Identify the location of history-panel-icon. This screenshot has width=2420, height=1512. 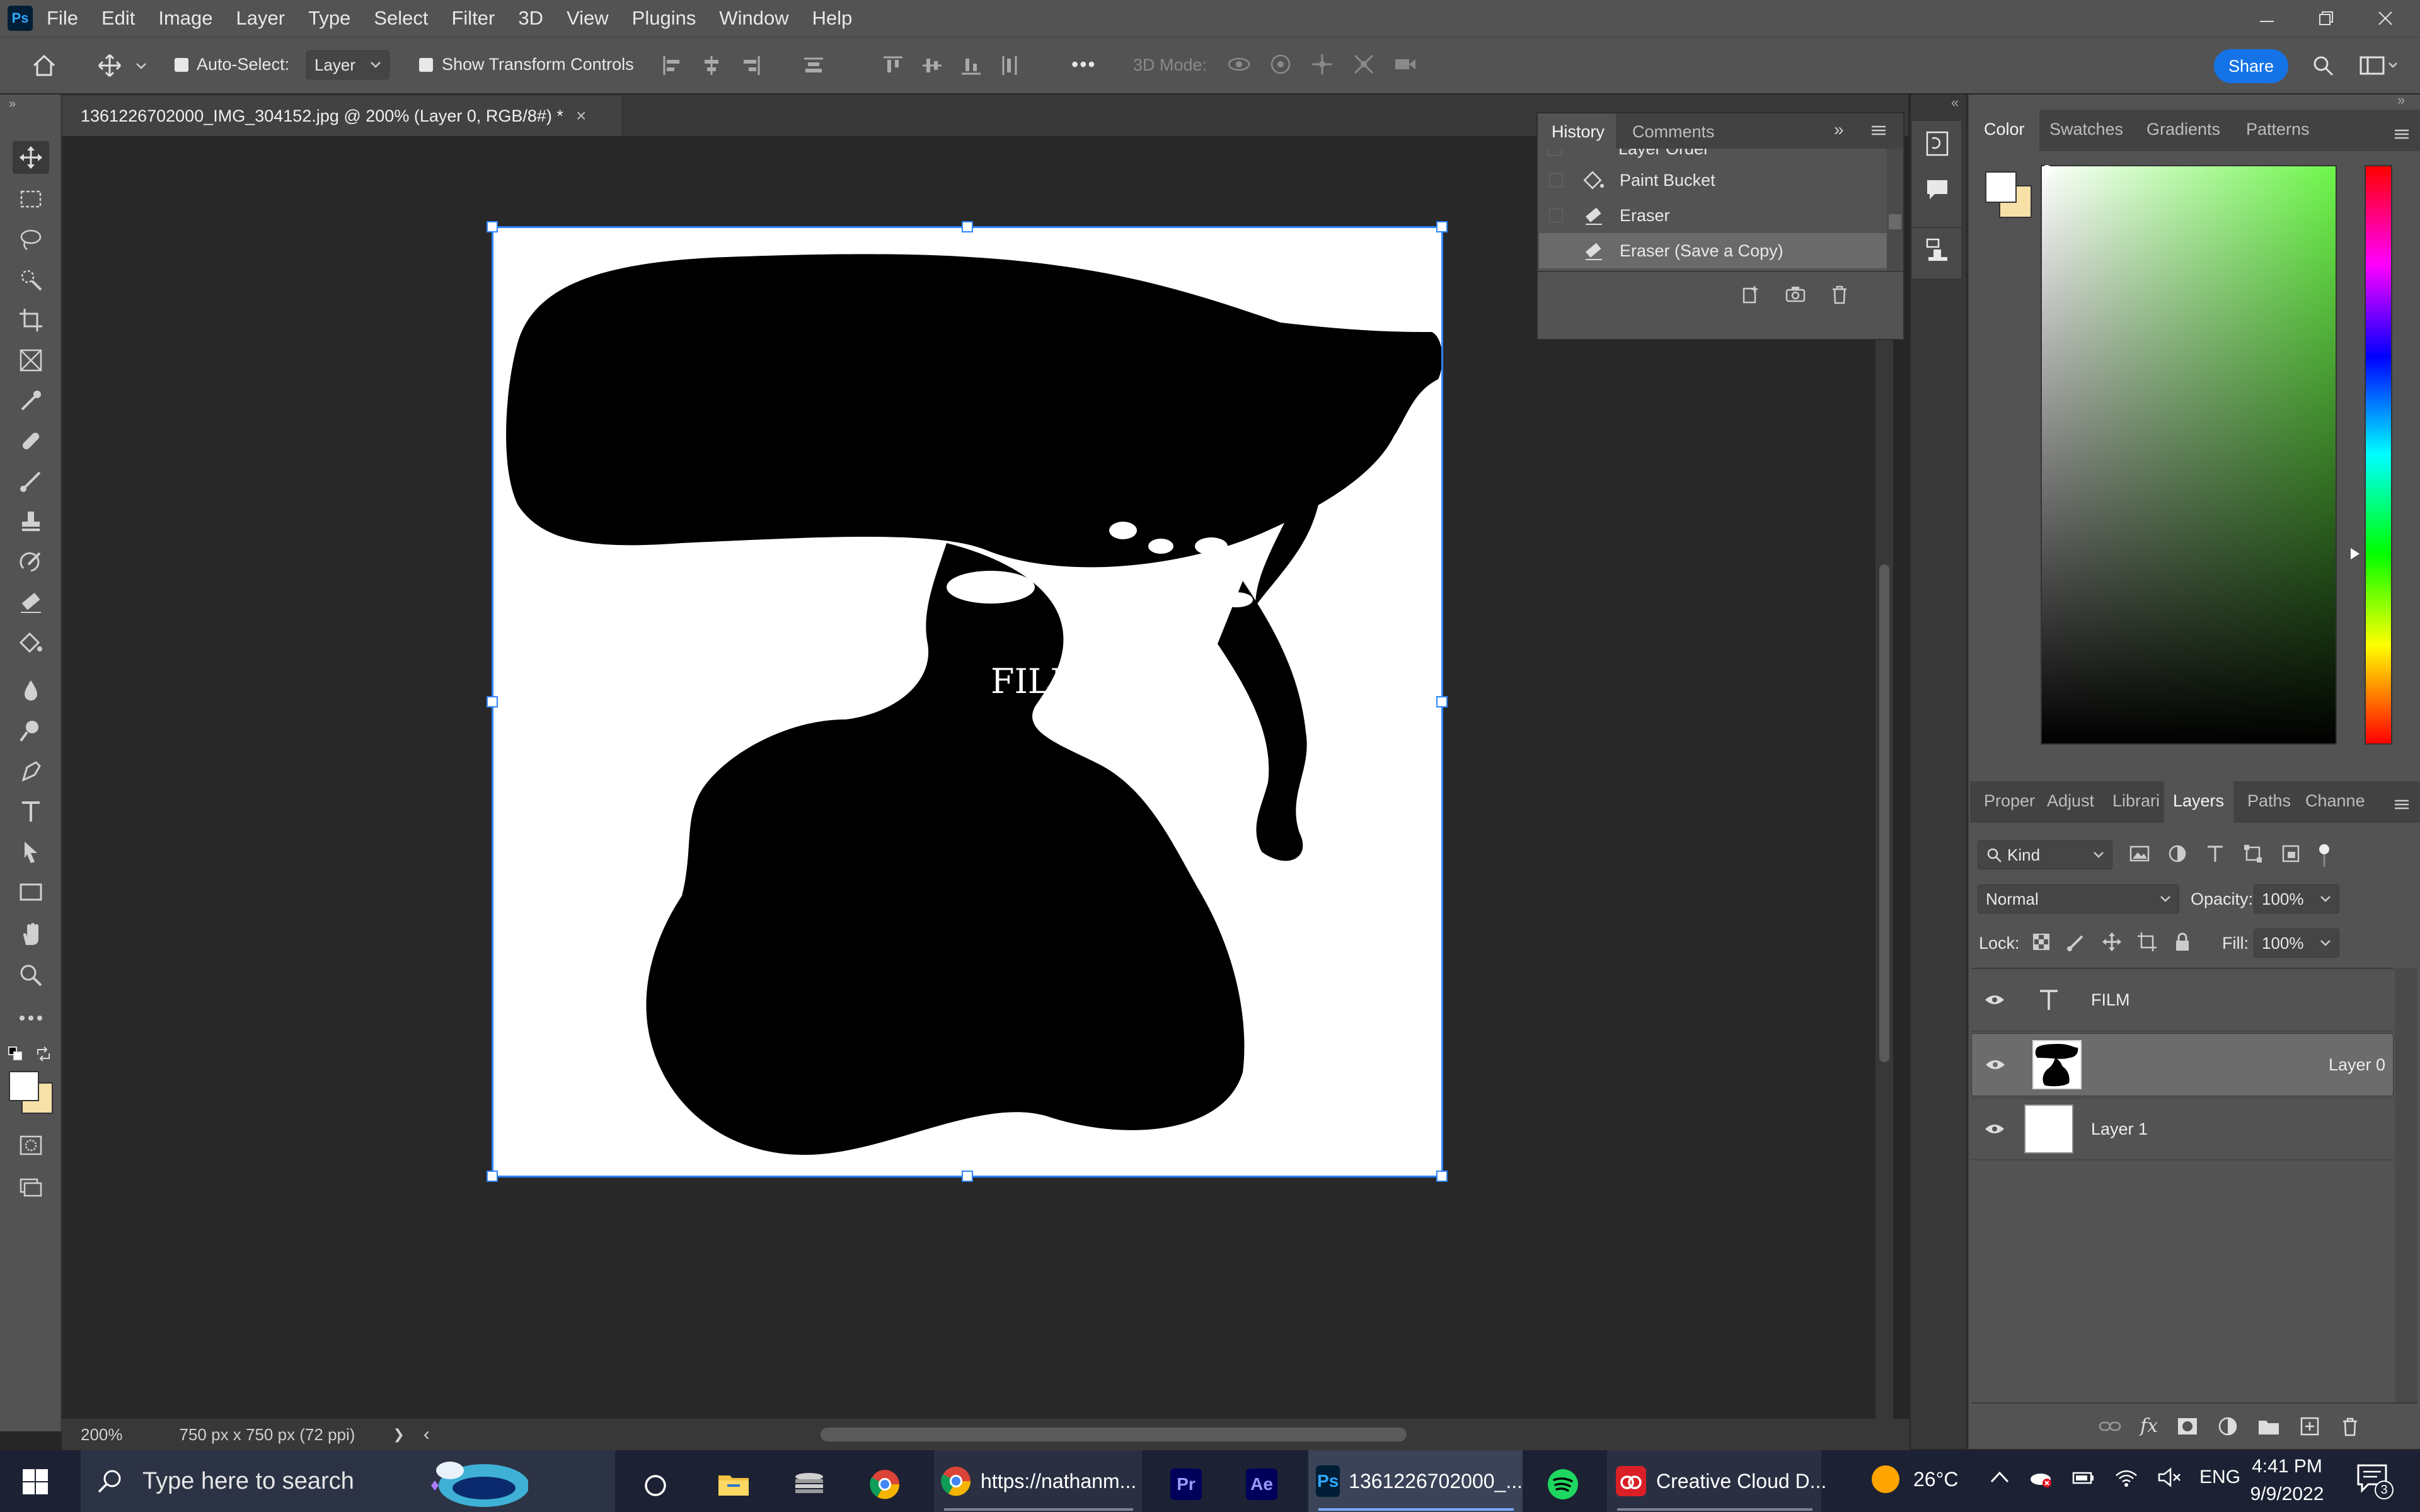
(1937, 144).